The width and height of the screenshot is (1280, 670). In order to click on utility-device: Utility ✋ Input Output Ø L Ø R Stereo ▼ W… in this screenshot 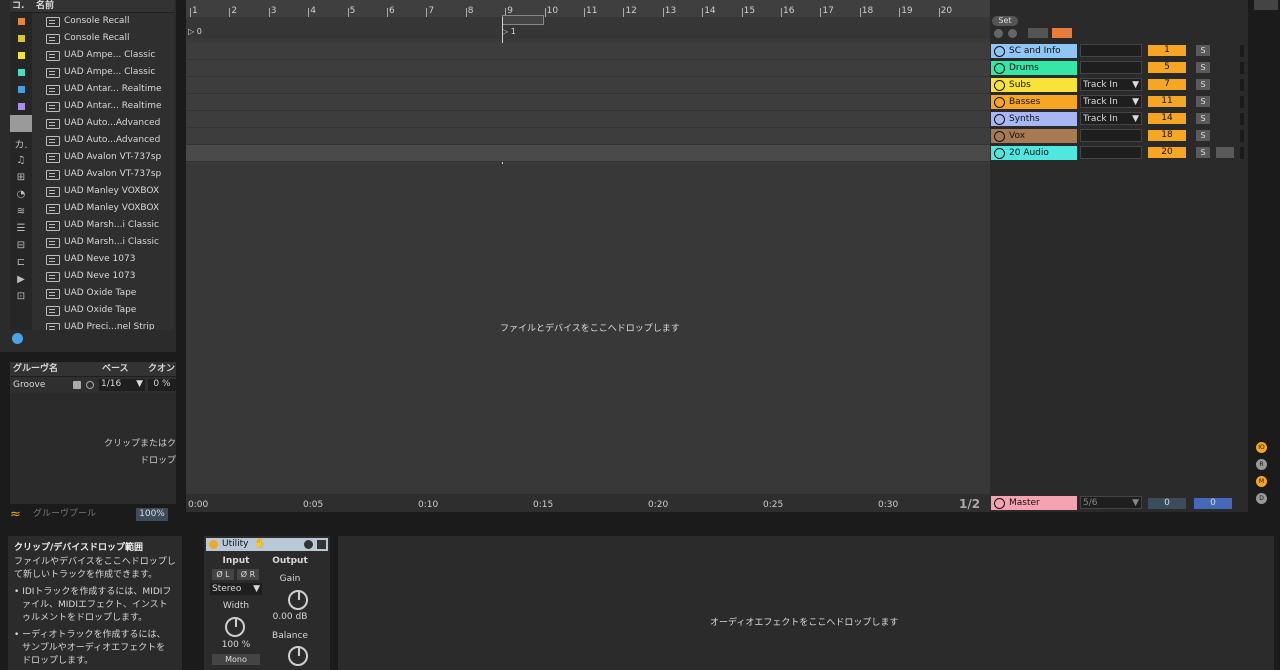, I will do `click(267, 603)`.